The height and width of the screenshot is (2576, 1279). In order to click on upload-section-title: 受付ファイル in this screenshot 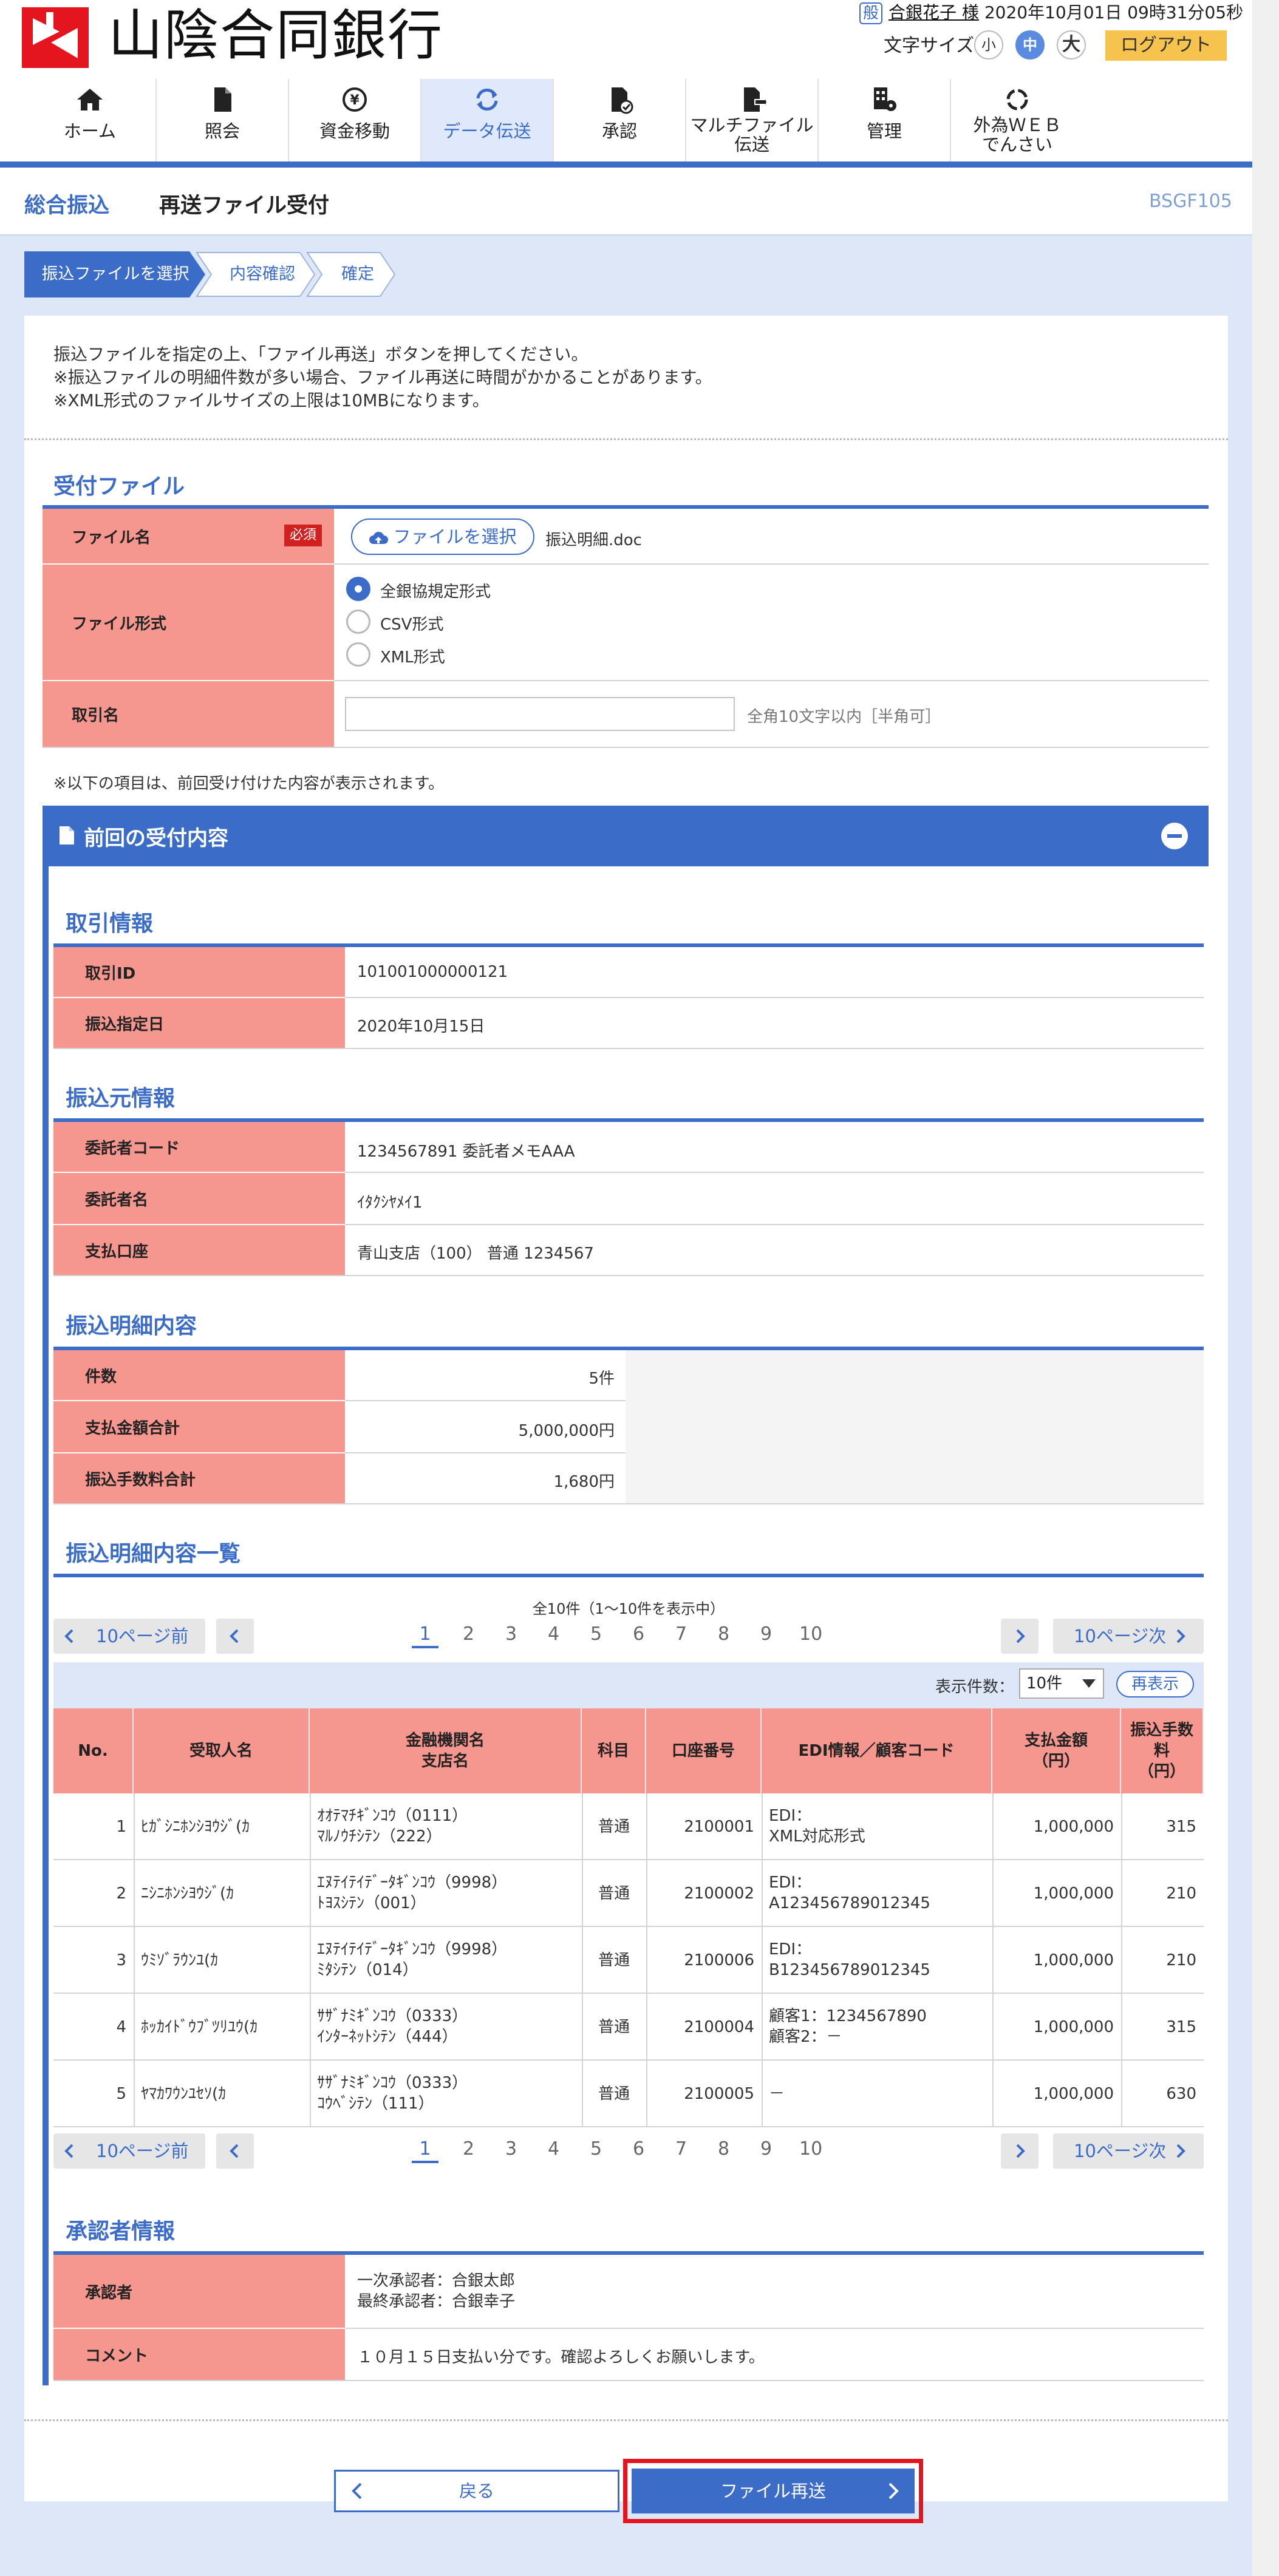, I will do `click(119, 486)`.